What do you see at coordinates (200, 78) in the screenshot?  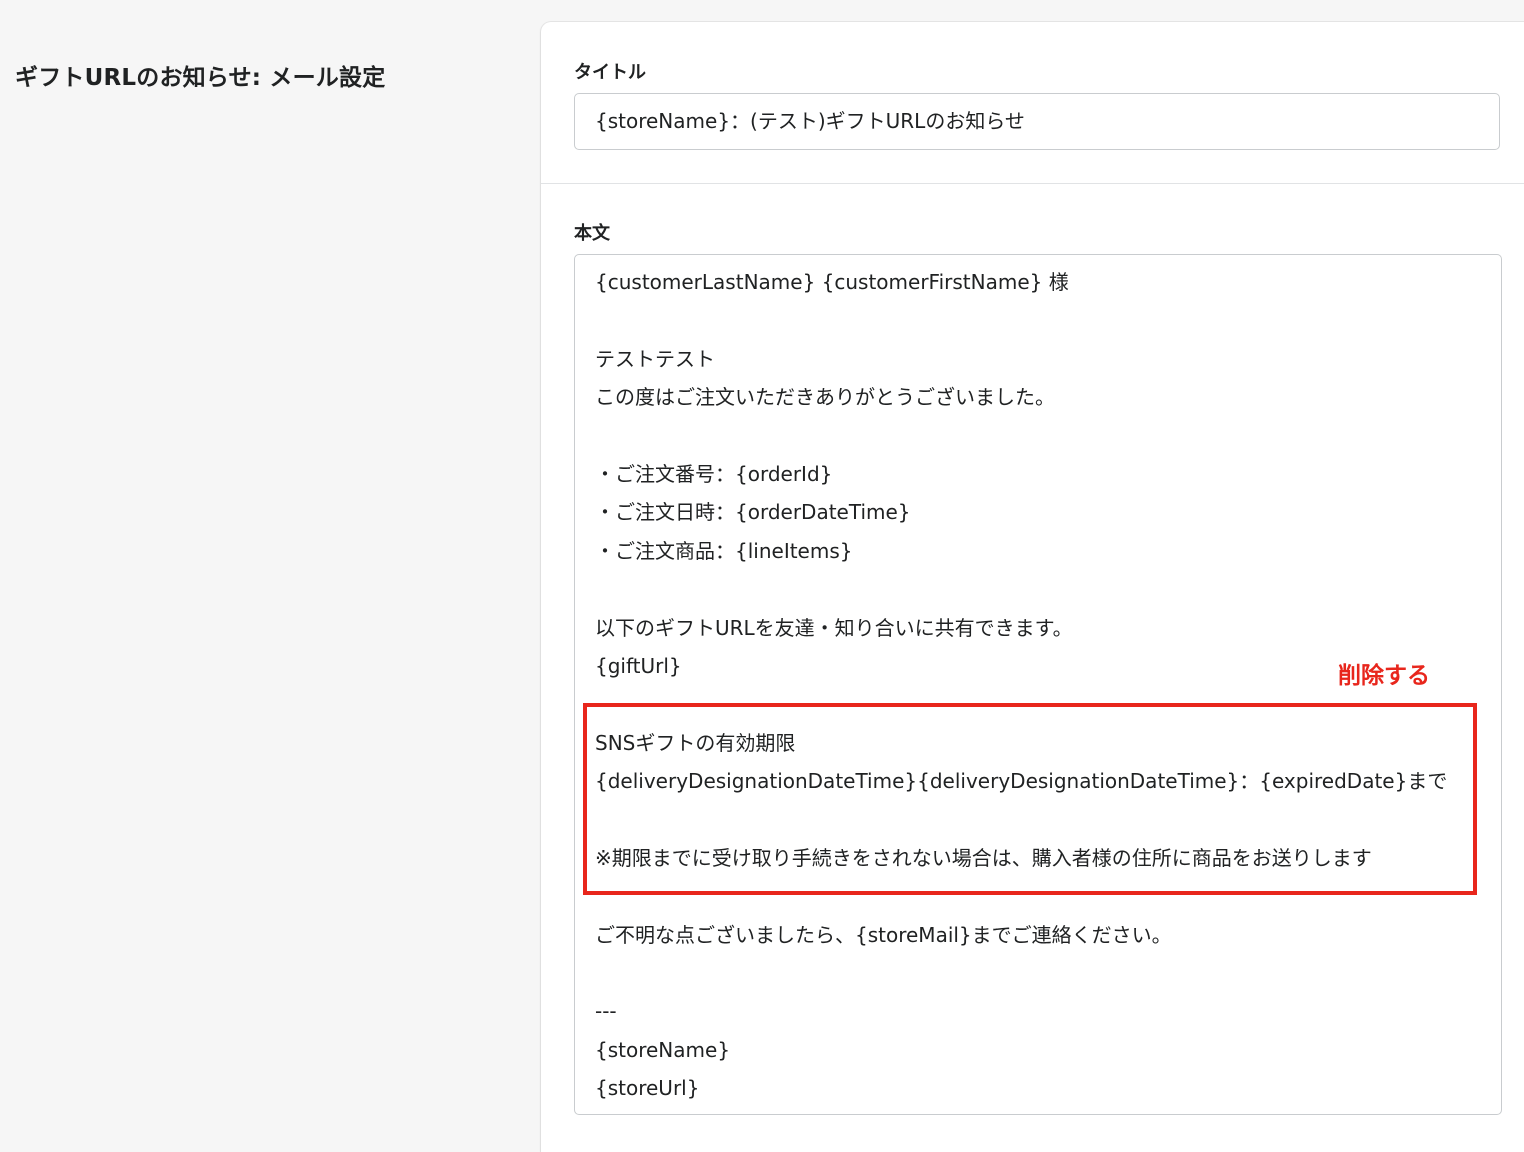 I see `section-title: ギフトURLのお知らせ: メール設定` at bounding box center [200, 78].